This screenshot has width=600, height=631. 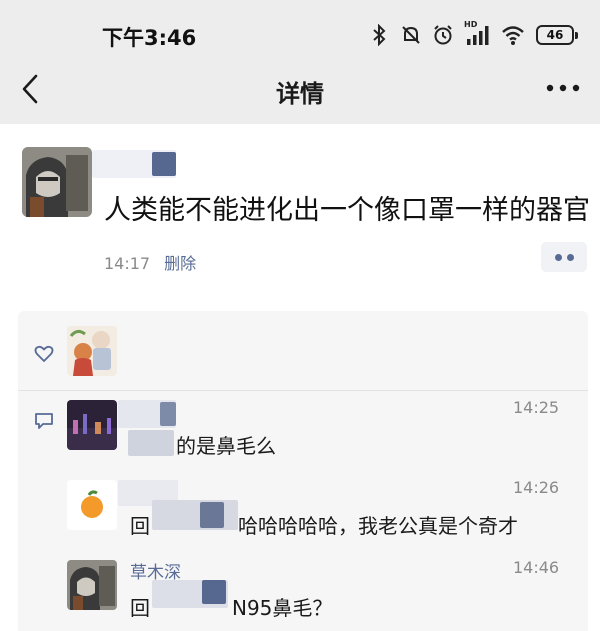 What do you see at coordinates (180, 263) in the screenshot?
I see `delete-link: 删除` at bounding box center [180, 263].